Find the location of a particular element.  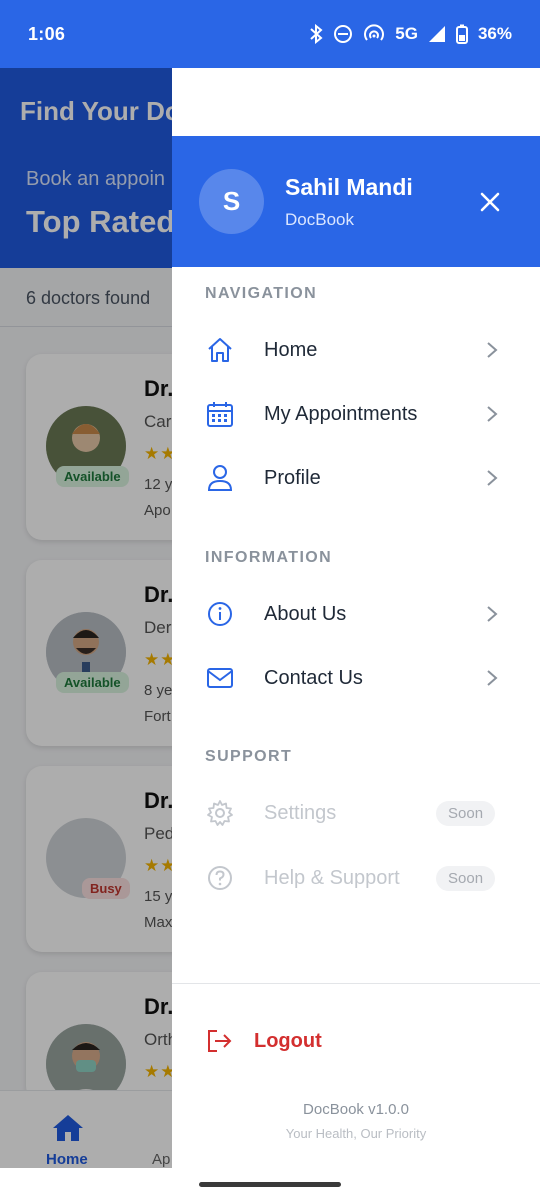

menu-item-help: Help & Support Soon is located at coordinates (356, 878).